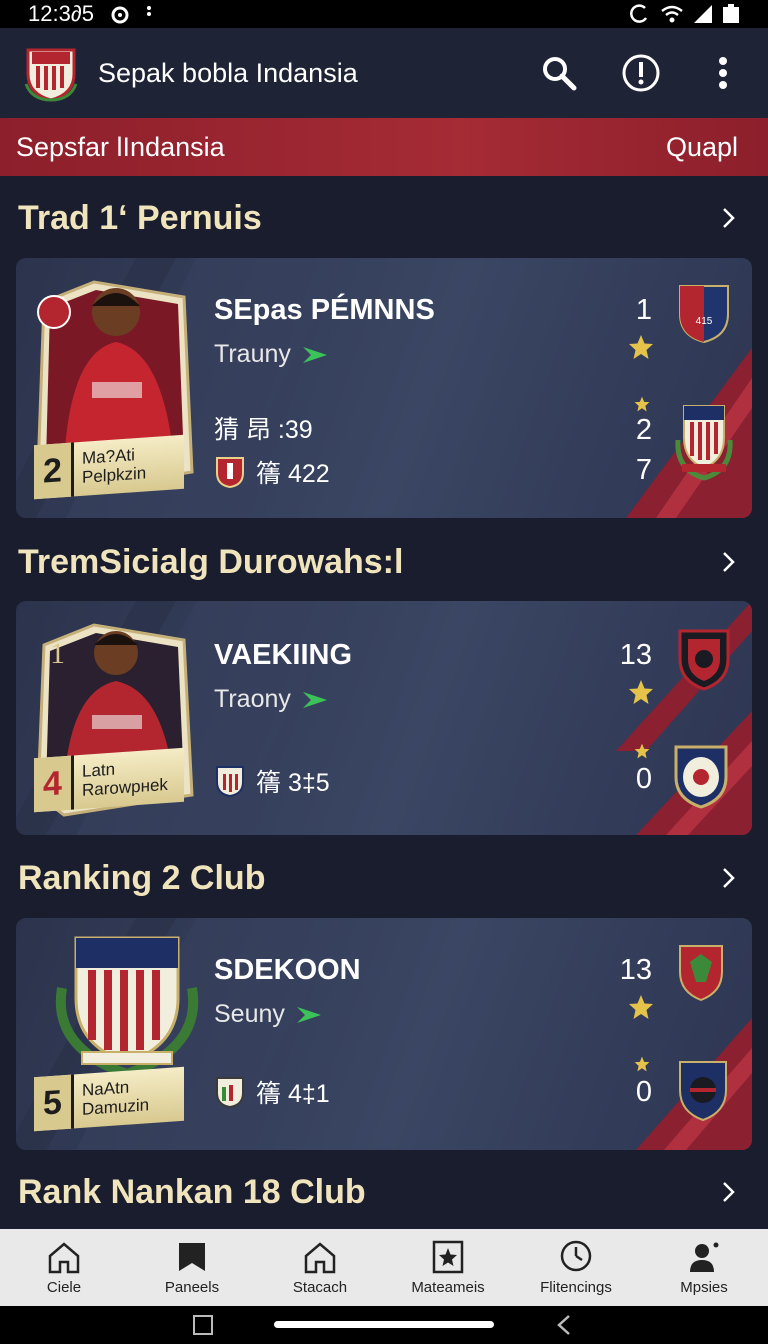  What do you see at coordinates (576, 1287) in the screenshot?
I see `nav-label: Flitencings` at bounding box center [576, 1287].